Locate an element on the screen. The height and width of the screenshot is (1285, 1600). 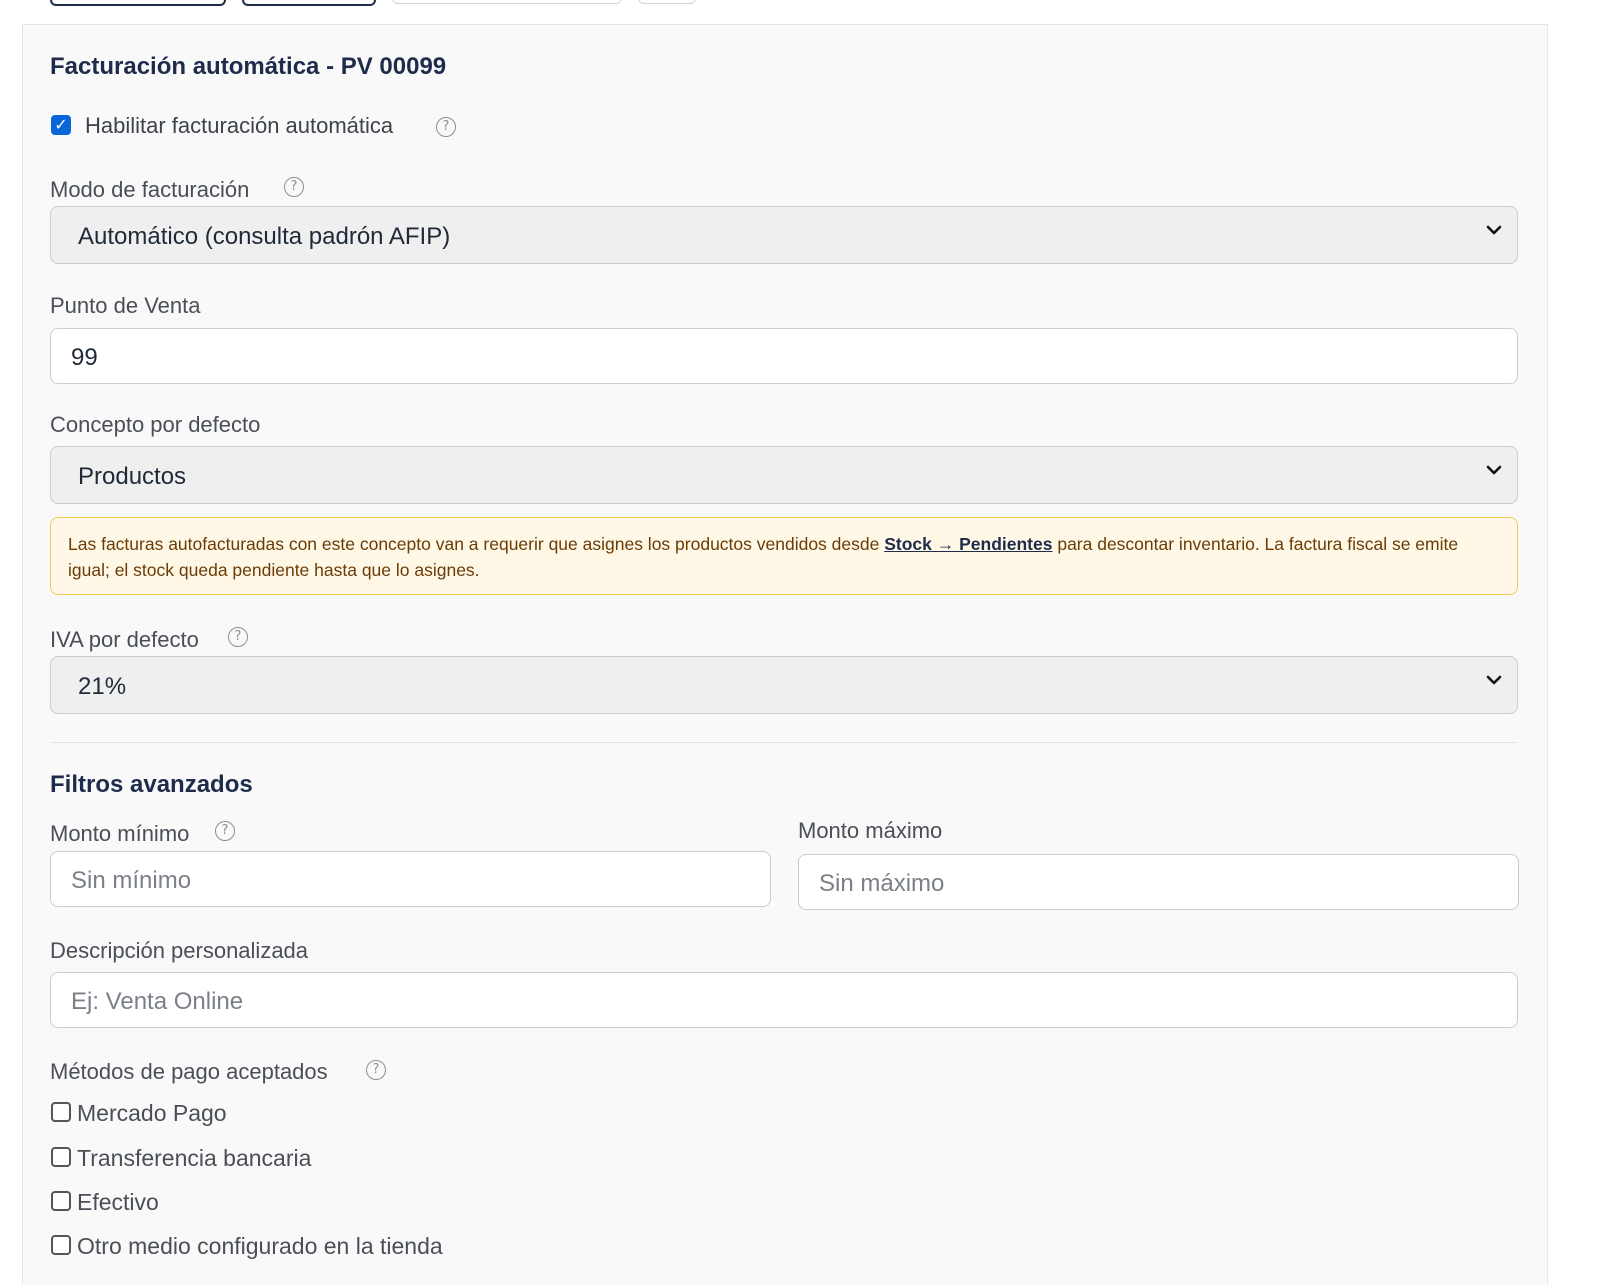
stock-pending-link: Stock → Pendientes is located at coordinates (968, 544).